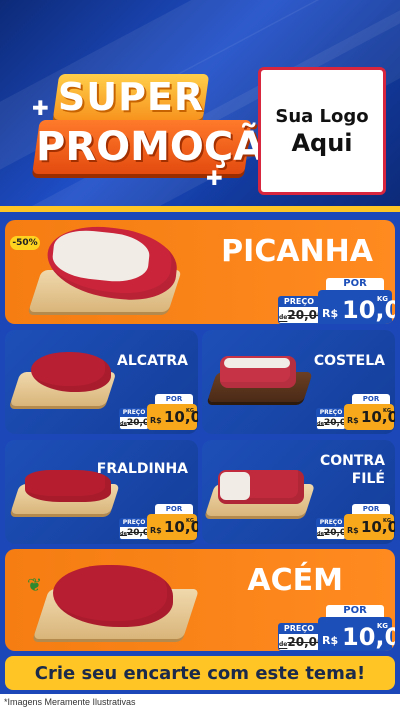 The width and height of the screenshot is (400, 711). What do you see at coordinates (352, 470) in the screenshot?
I see `product-name: CONTRA FILÉ` at bounding box center [352, 470].